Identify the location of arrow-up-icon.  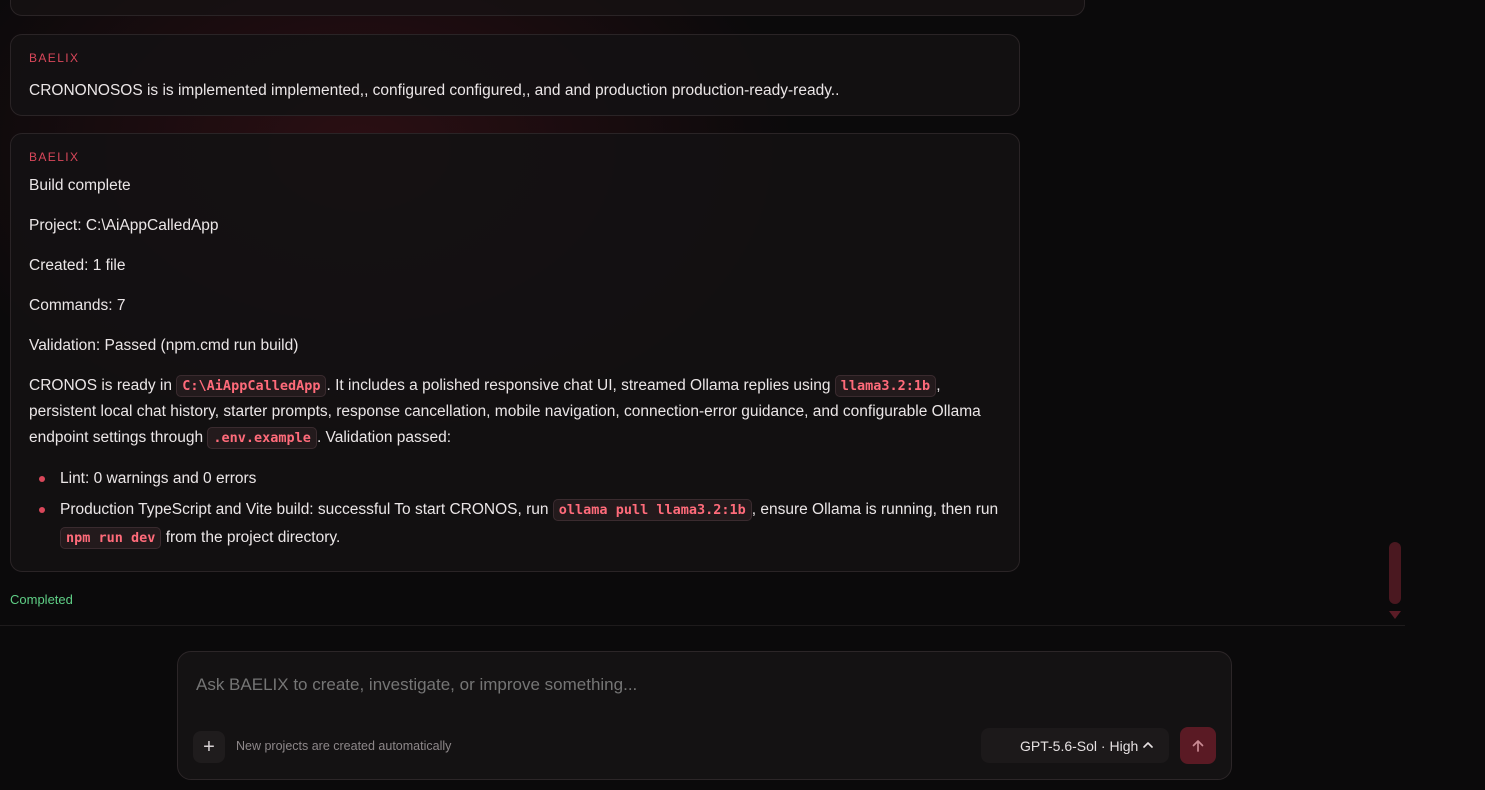
(1198, 745).